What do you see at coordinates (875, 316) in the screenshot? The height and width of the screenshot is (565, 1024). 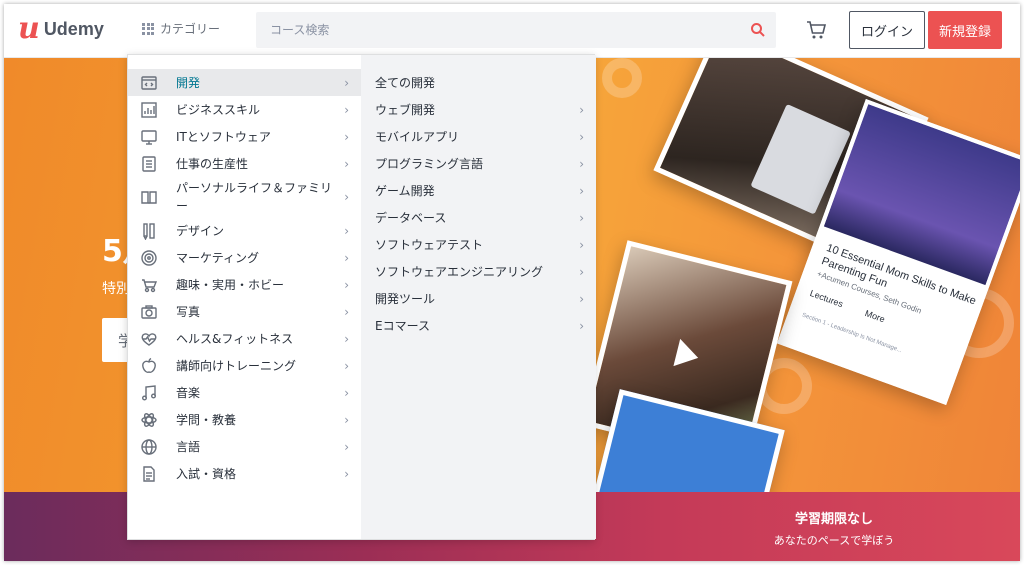 I see `more-tab: More` at bounding box center [875, 316].